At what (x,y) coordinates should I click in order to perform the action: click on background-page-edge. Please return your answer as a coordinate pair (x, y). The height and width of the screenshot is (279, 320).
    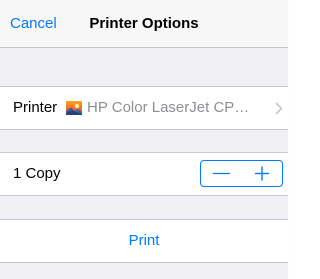
    Looking at the image, I should click on (289, 139).